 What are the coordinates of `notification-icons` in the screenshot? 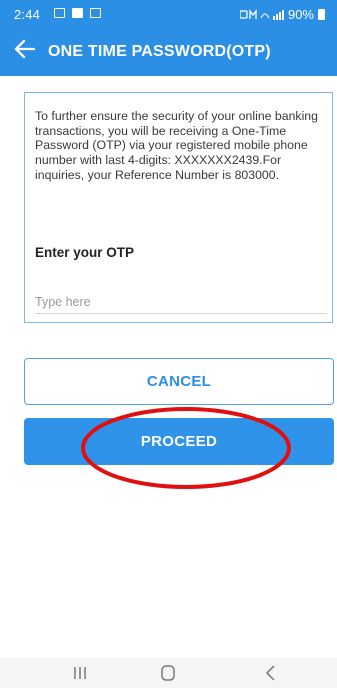 It's located at (77, 13).